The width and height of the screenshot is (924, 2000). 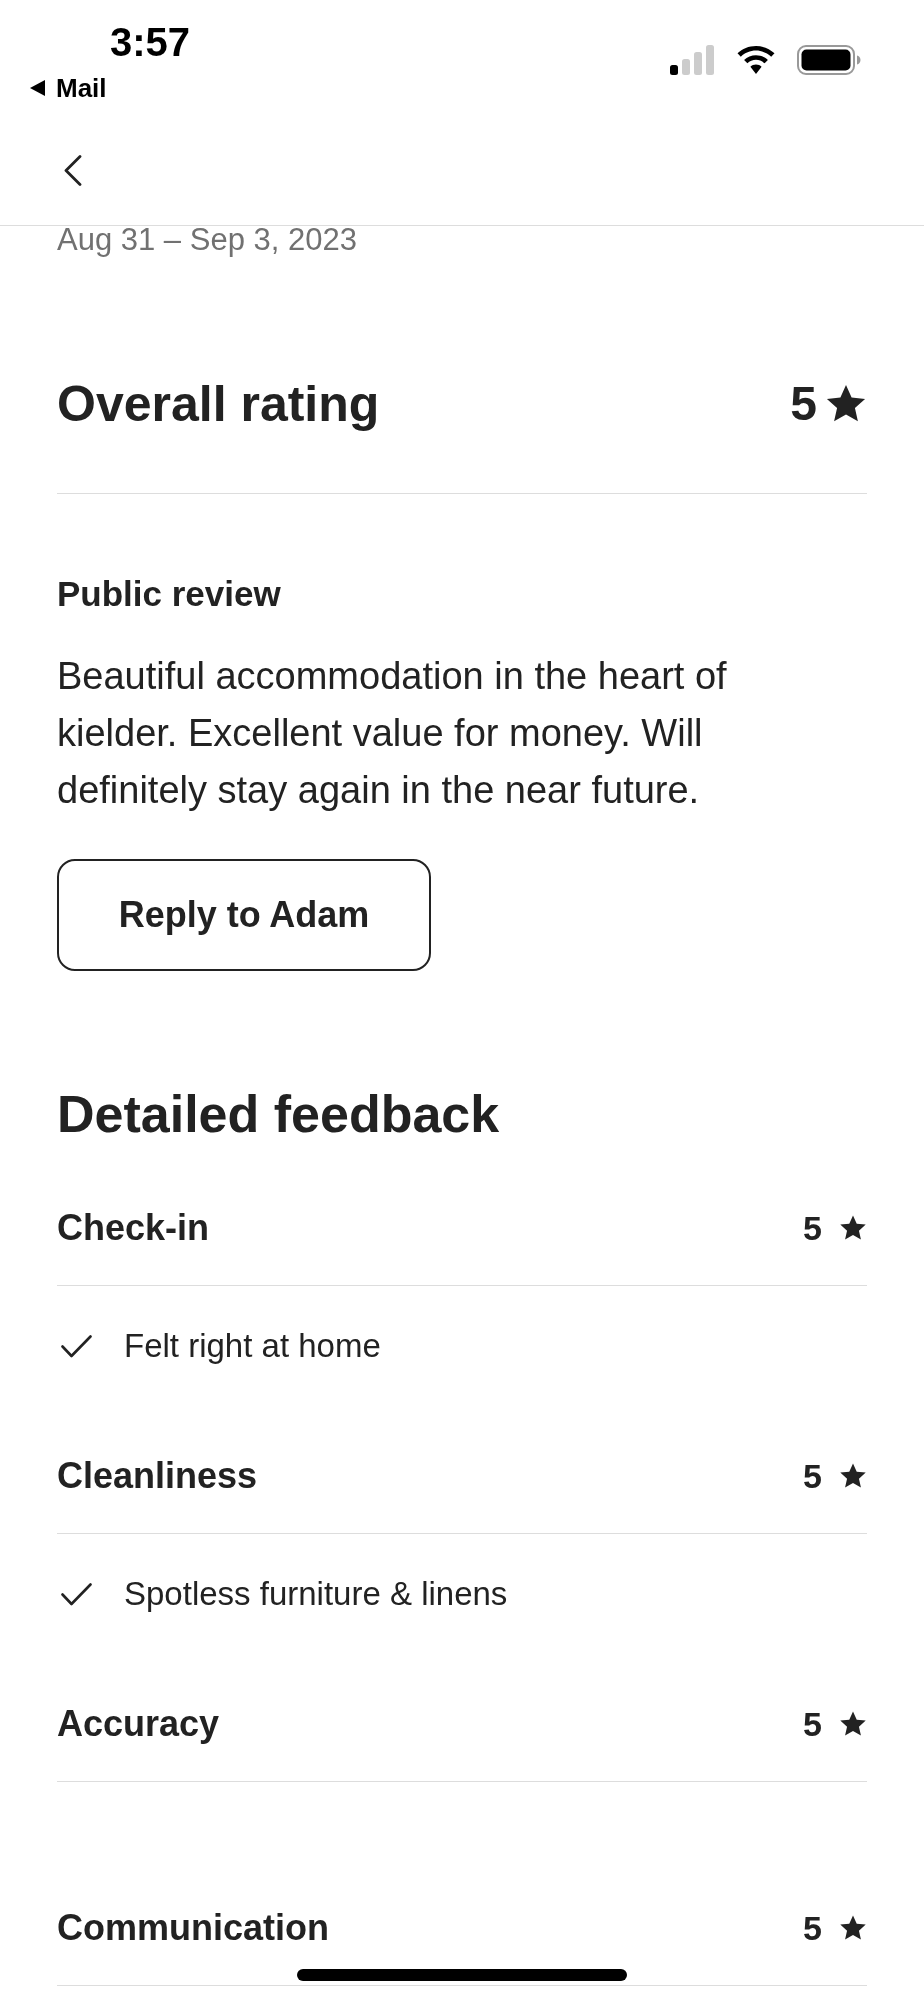 What do you see at coordinates (829, 60) in the screenshot?
I see `battery-icon` at bounding box center [829, 60].